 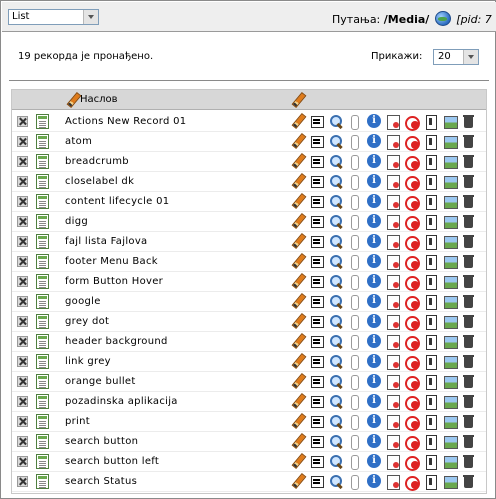 I want to click on record-title: header background, so click(x=116, y=341).